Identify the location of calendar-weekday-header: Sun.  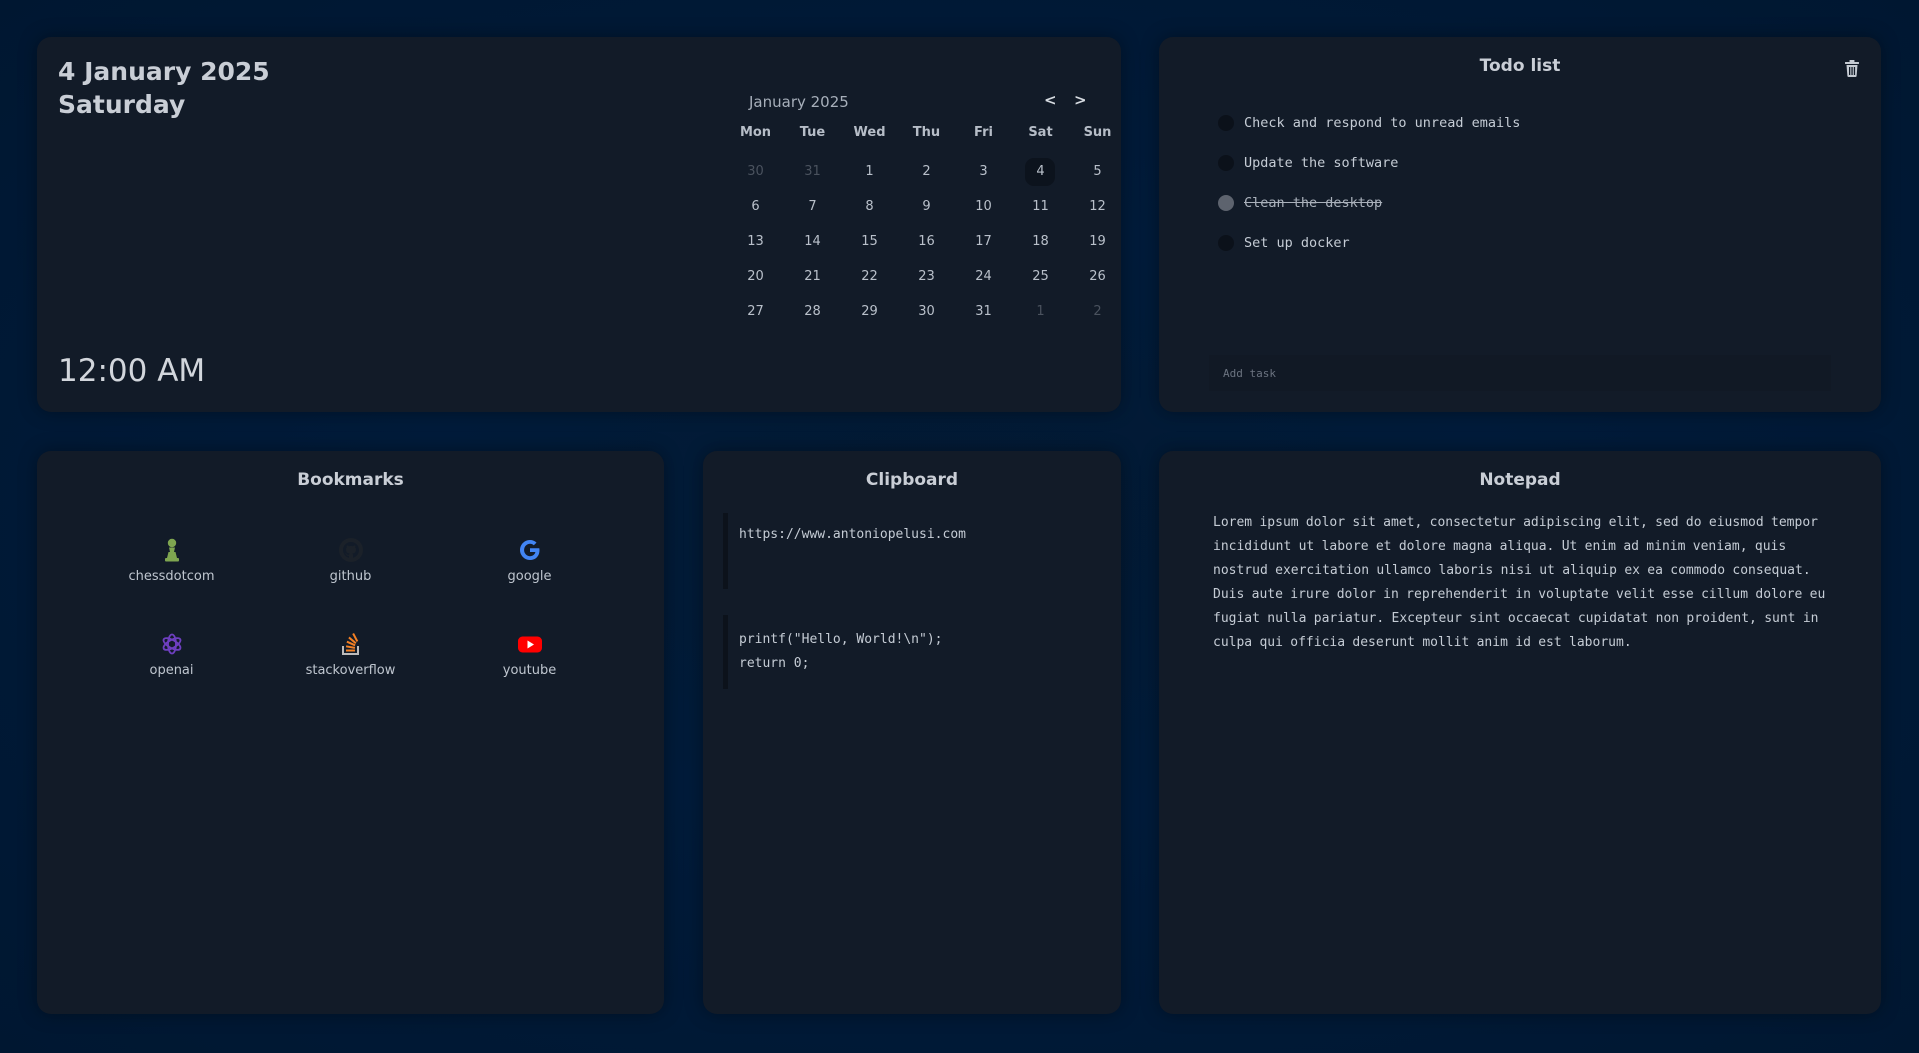
(1097, 132).